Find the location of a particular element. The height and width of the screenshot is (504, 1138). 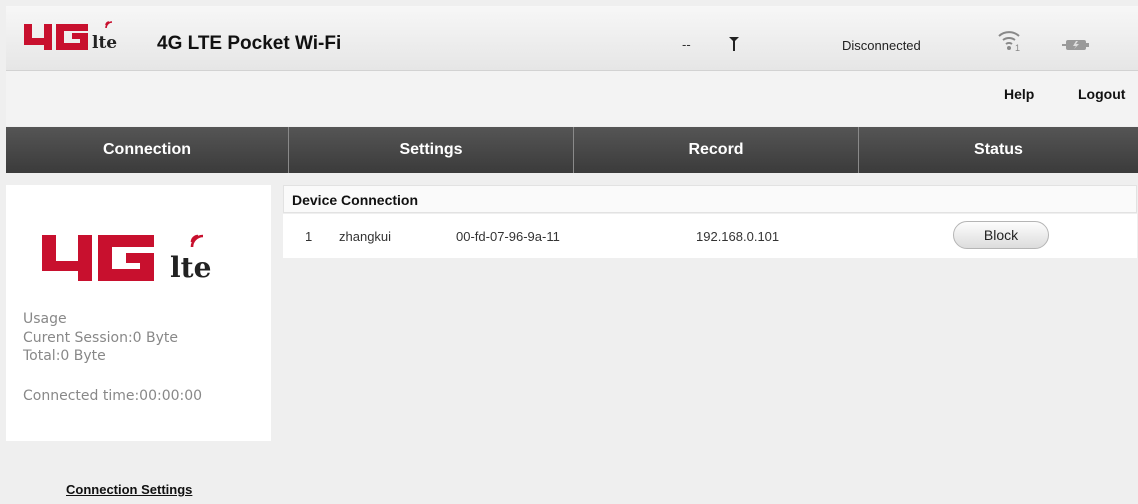

brand-logo: lte is located at coordinates (70, 37).